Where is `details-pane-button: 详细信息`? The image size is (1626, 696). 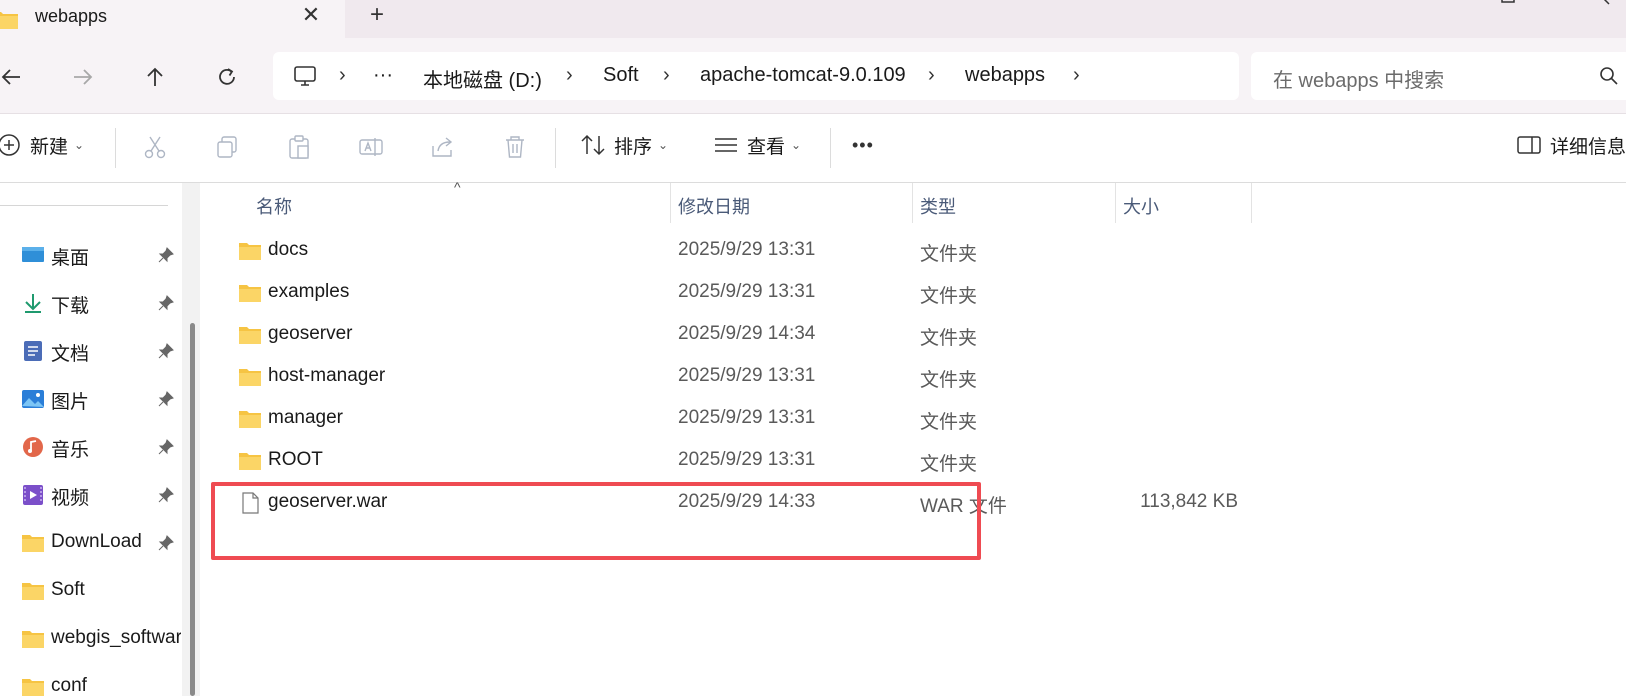
details-pane-button: 详细信息 is located at coordinates (1571, 145).